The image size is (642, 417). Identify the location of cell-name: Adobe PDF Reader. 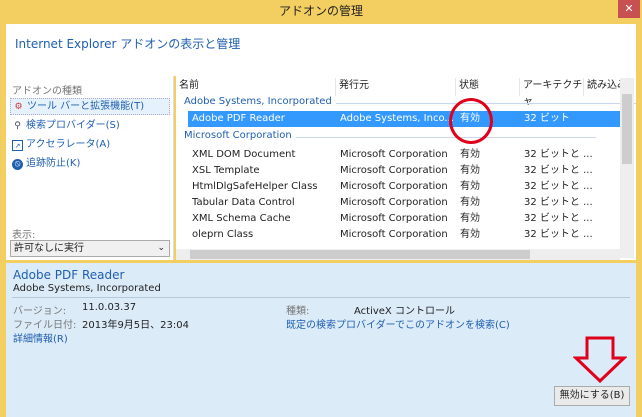
(238, 118).